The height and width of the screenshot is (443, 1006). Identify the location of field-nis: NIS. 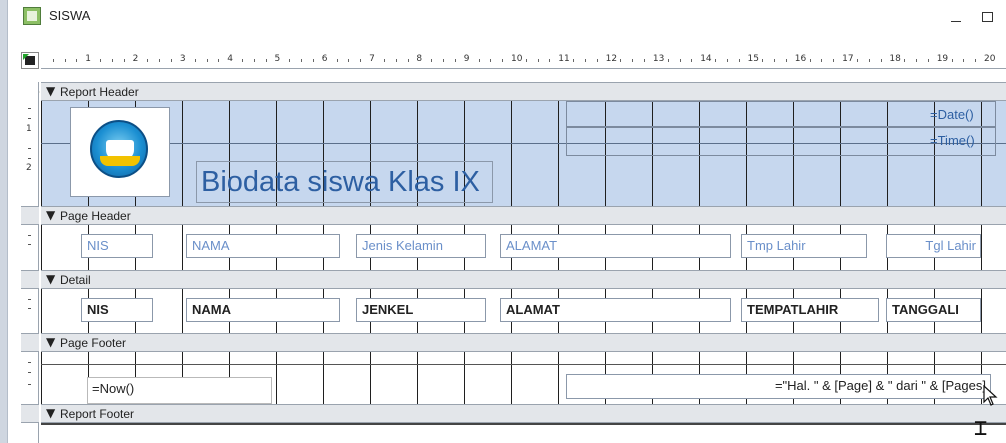
(117, 310).